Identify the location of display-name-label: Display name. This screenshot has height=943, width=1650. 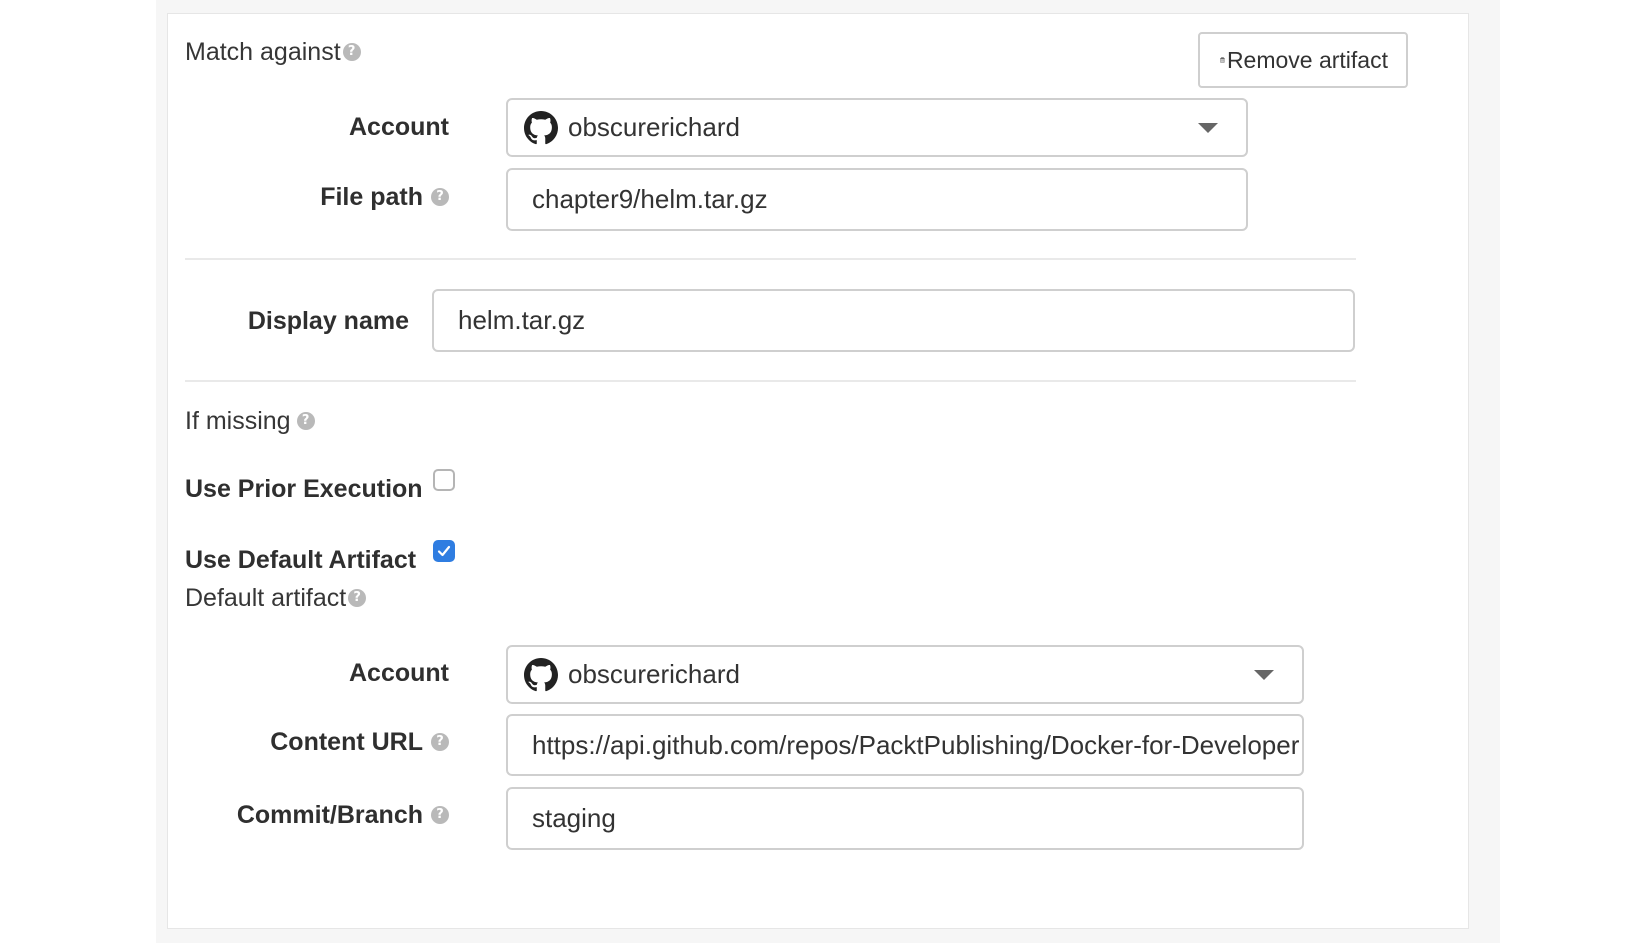
(304, 321).